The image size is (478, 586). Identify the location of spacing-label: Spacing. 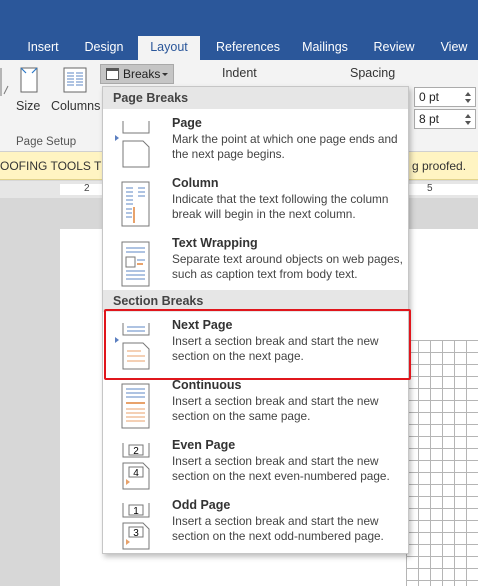
(373, 73).